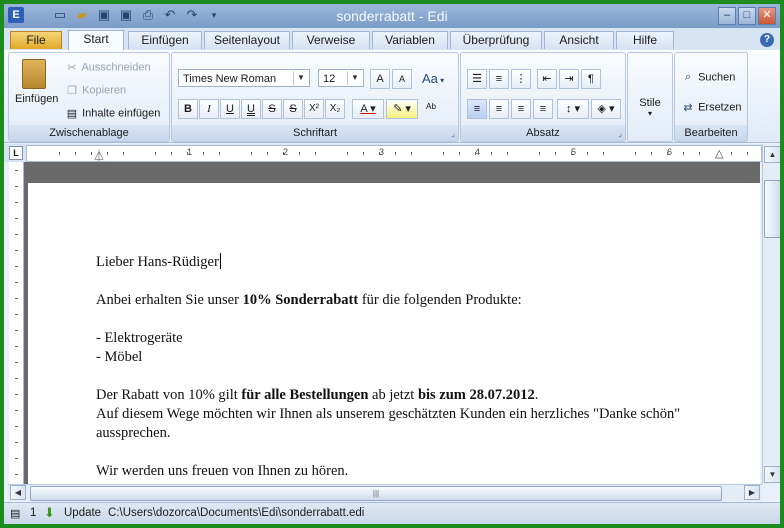 The height and width of the screenshot is (528, 784). Describe the element at coordinates (431, 108) in the screenshot. I see `clear-format-icon: ᴬᵇ` at that location.